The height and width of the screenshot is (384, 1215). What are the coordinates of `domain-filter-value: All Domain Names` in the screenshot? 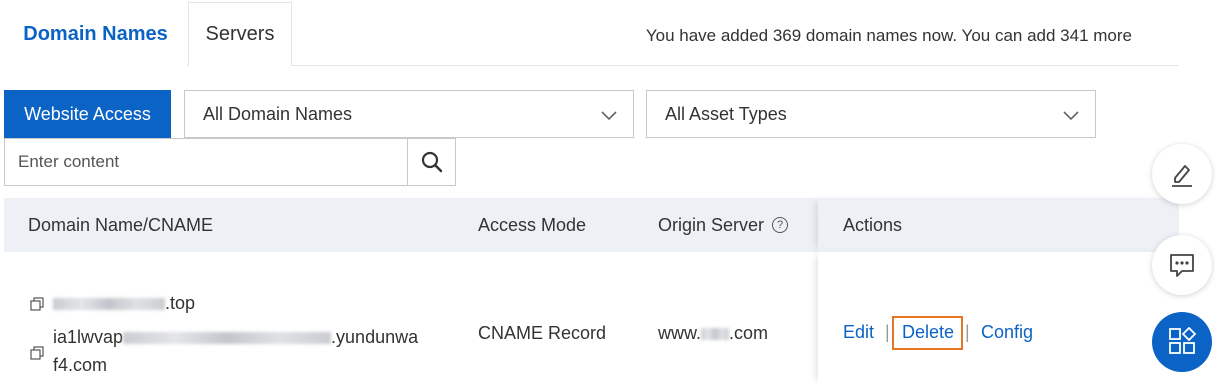 It's located at (278, 113).